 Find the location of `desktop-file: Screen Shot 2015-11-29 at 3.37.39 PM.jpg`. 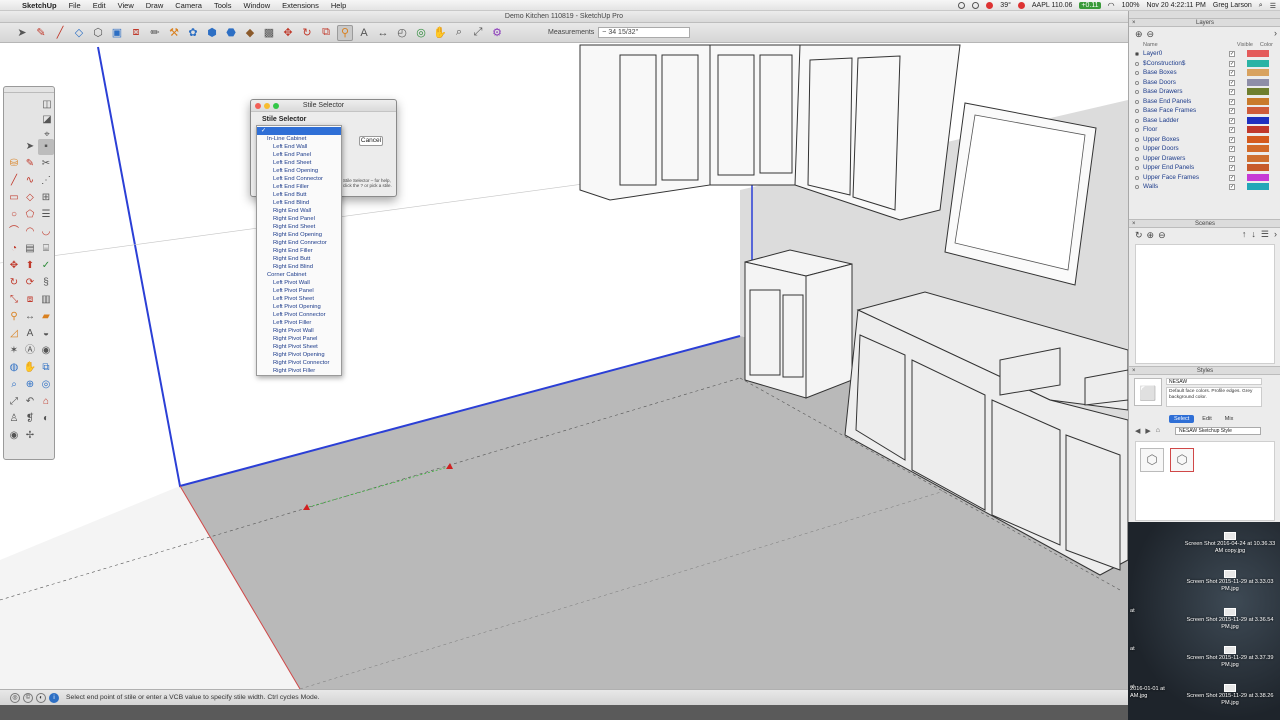

desktop-file: Screen Shot 2015-11-29 at 3.37.39 PM.jpg is located at coordinates (1230, 657).